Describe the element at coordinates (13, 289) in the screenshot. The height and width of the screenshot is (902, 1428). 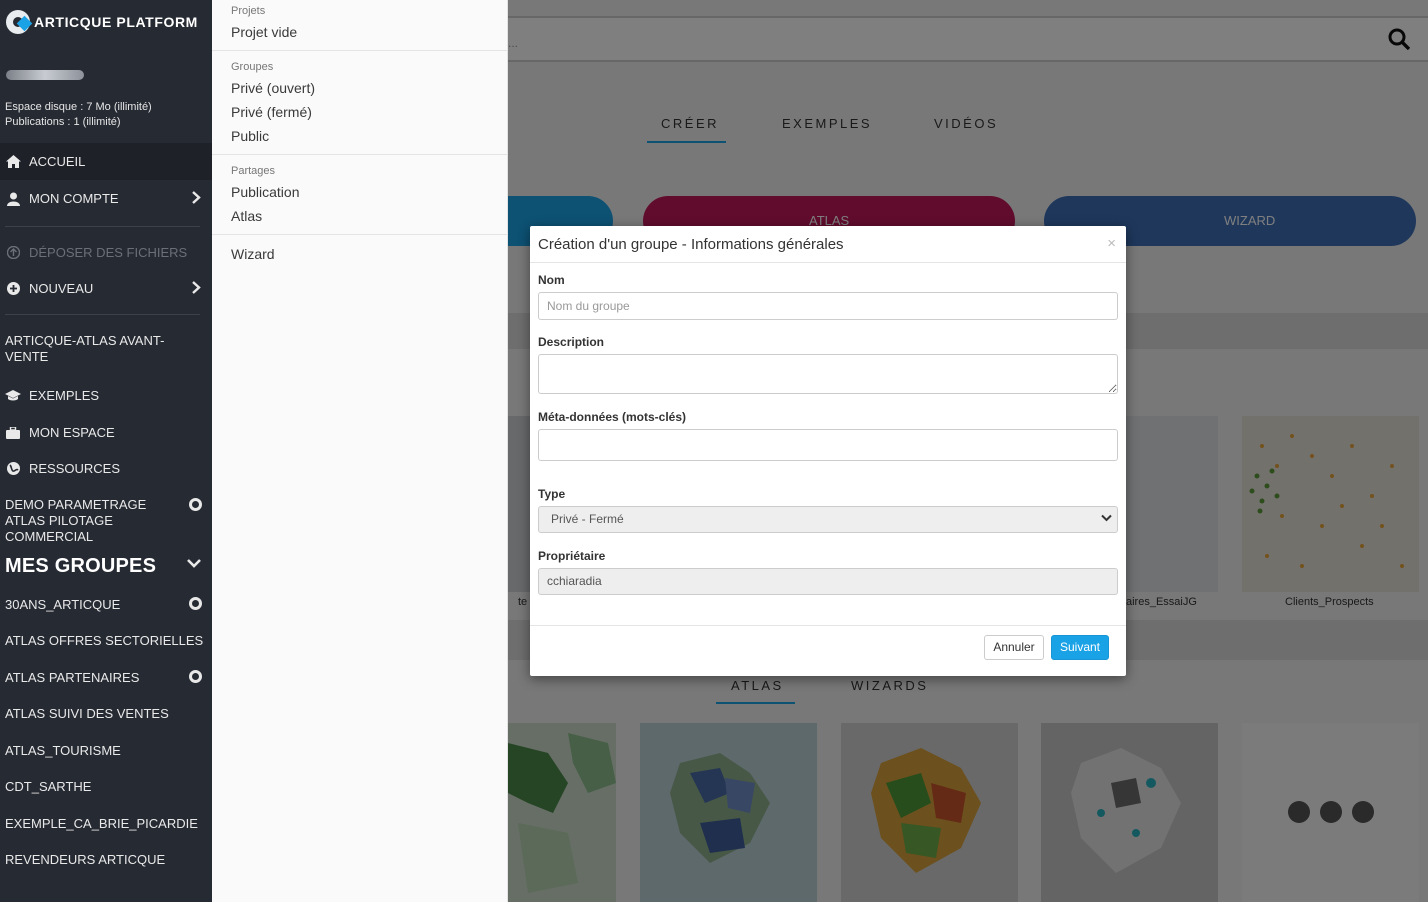
I see `plus-circle-icon` at that location.